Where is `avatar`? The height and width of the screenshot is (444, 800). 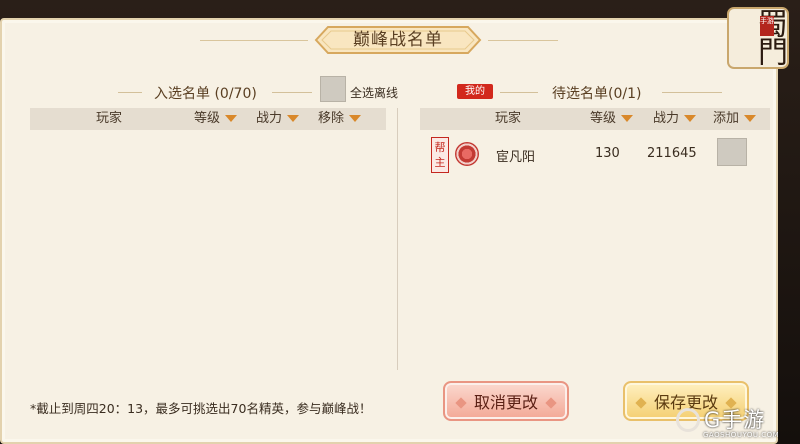
avatar is located at coordinates (467, 154).